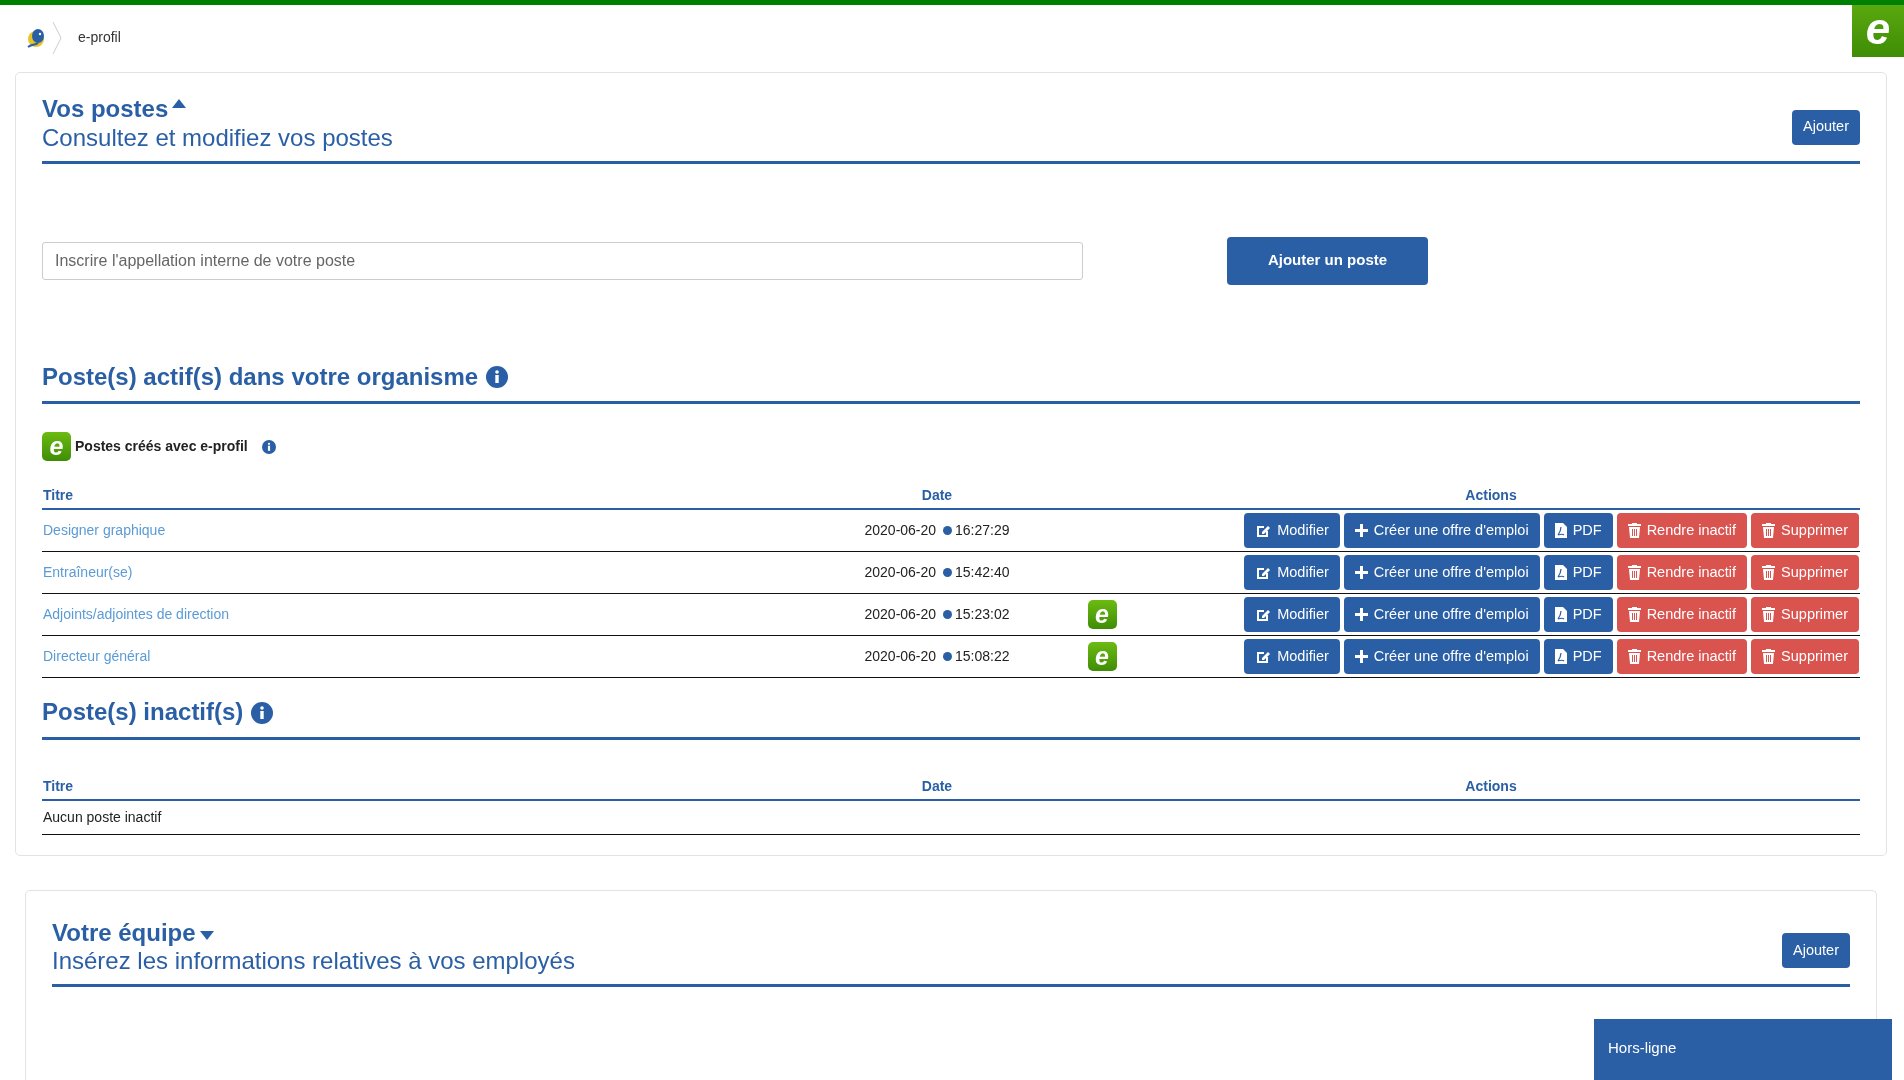 The image size is (1904, 1080). What do you see at coordinates (260, 377) in the screenshot?
I see `section-heading: Poste(s) actif(s) dans votre organisme` at bounding box center [260, 377].